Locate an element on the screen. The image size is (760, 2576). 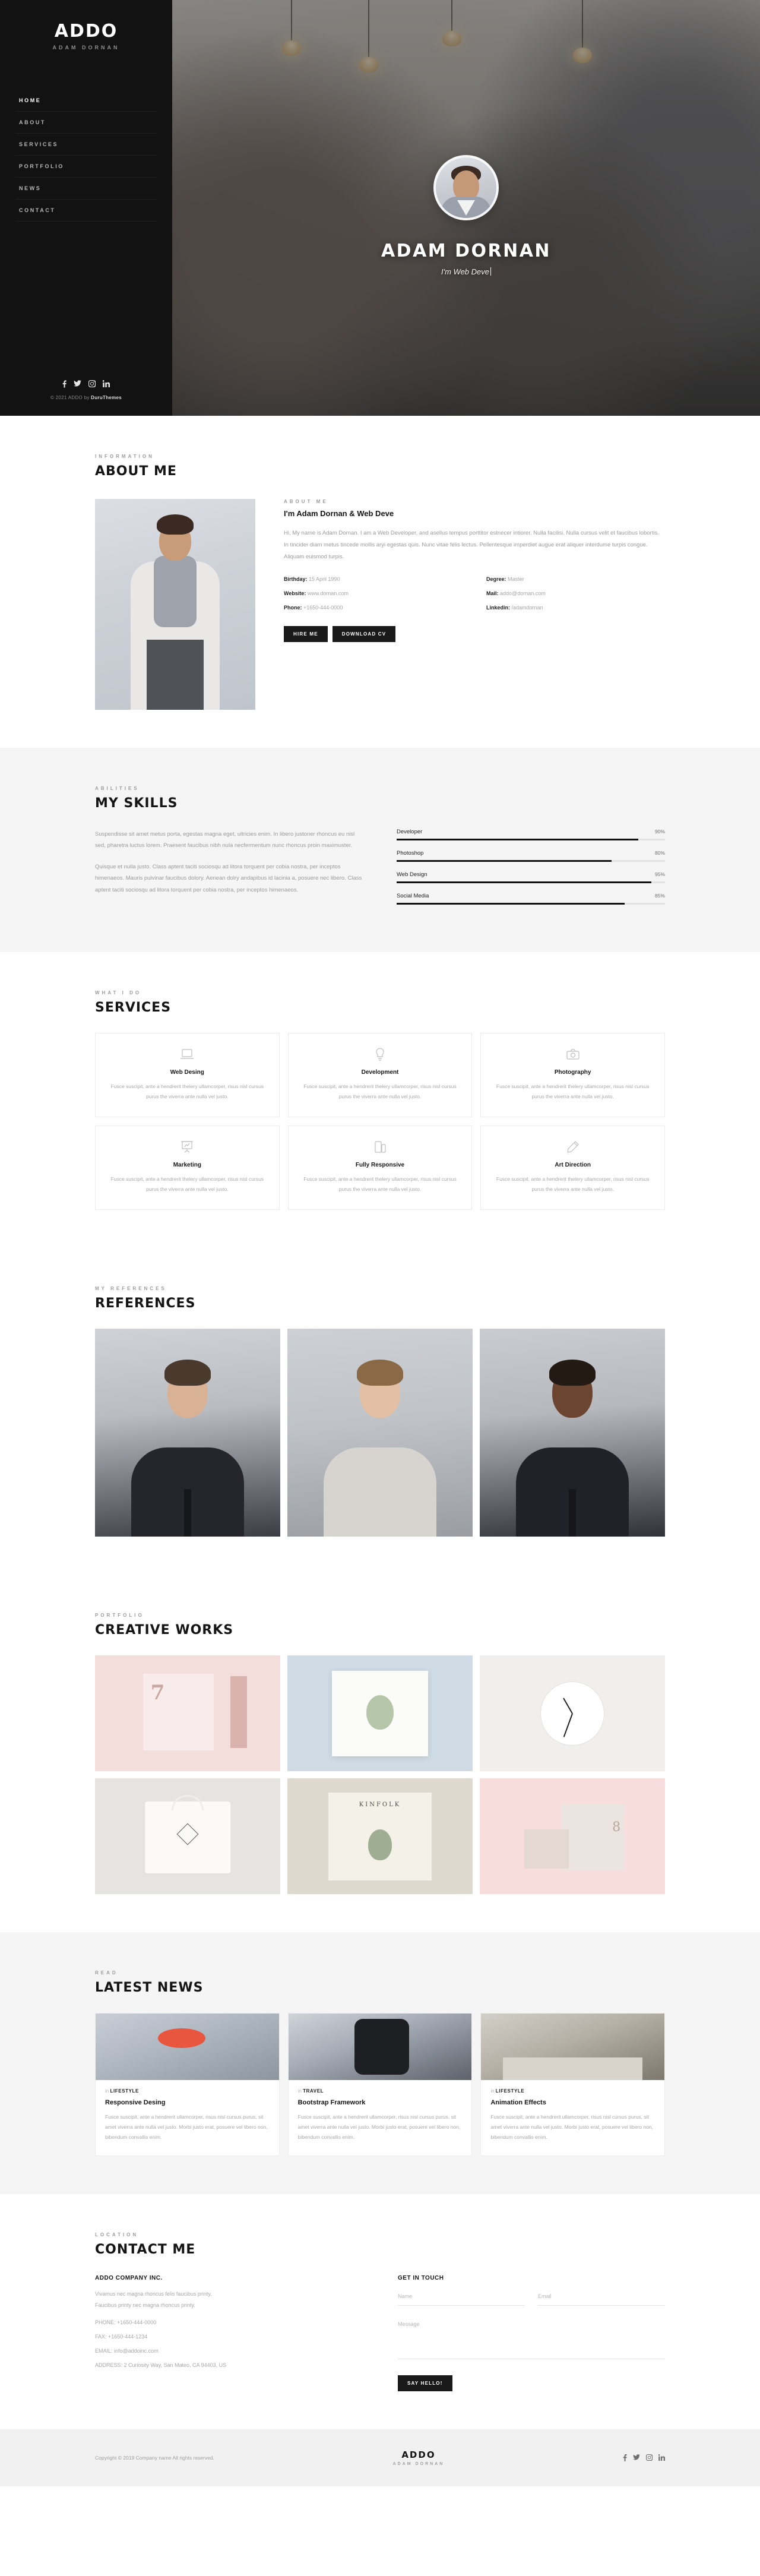
skill-label: Photoshop is located at coordinates (410, 853).